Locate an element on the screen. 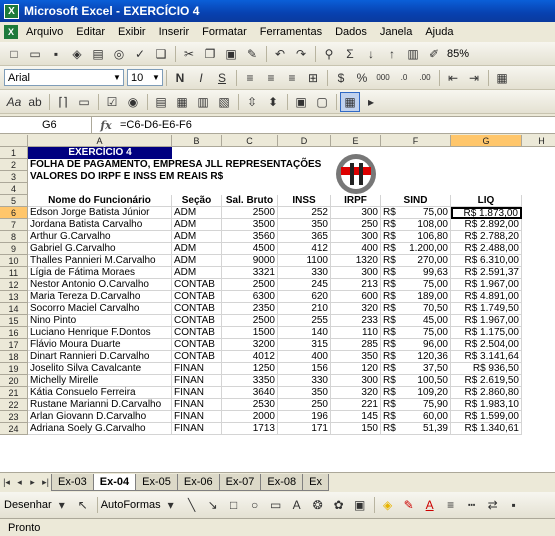 The image size is (555, 536). net-salary-cell: R$ 2.619,50 is located at coordinates (486, 381).